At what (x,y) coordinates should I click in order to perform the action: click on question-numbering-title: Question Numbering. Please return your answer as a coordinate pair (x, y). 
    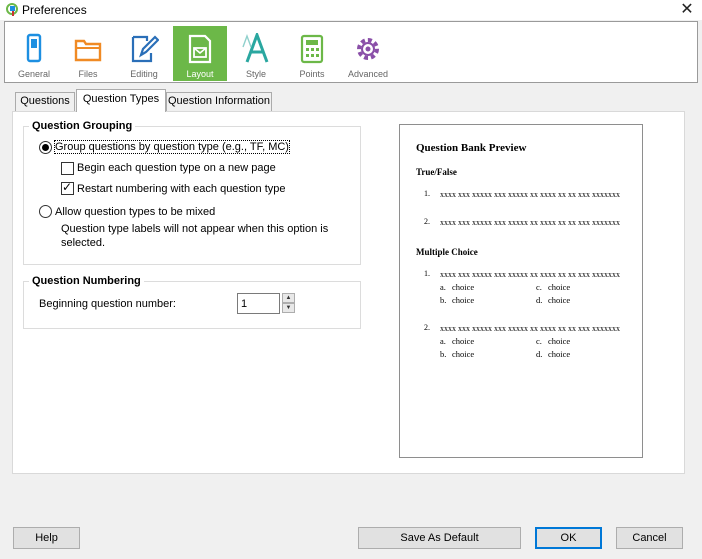
    Looking at the image, I should click on (86, 281).